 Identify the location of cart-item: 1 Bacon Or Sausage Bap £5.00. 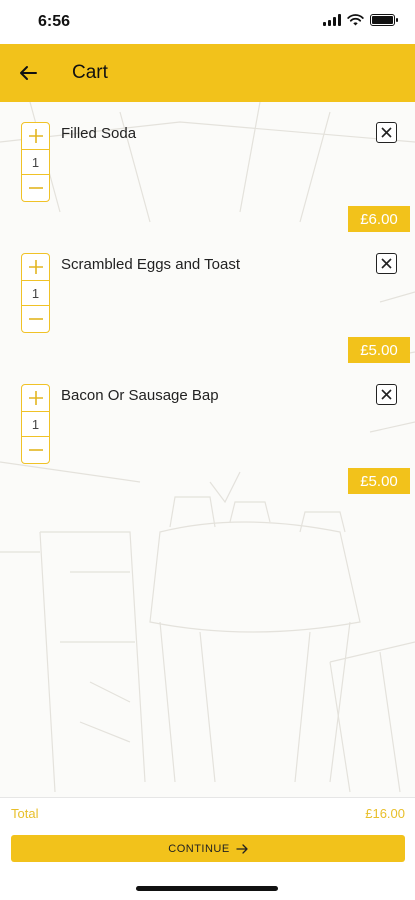
(207, 429).